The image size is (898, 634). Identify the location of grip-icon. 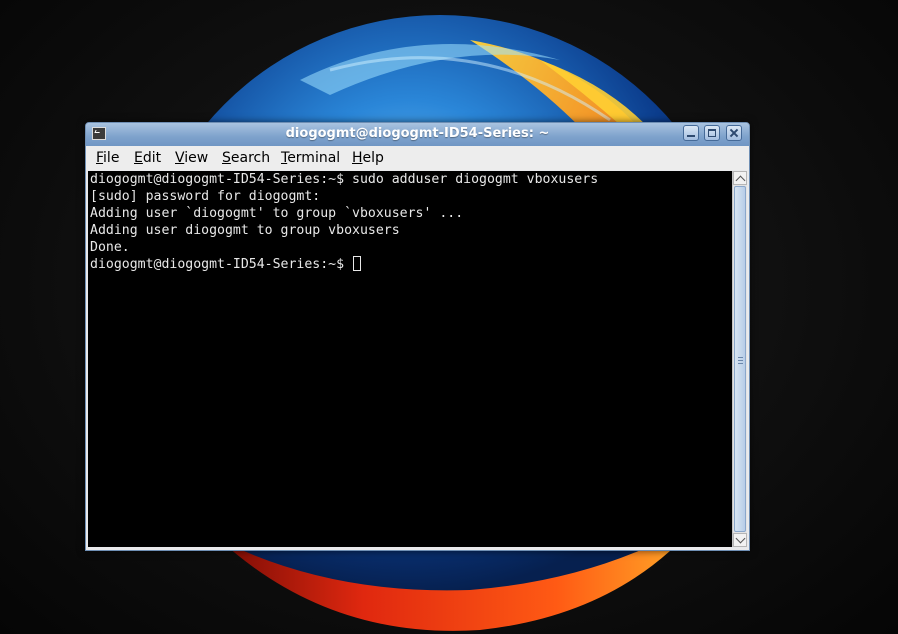
(740, 360).